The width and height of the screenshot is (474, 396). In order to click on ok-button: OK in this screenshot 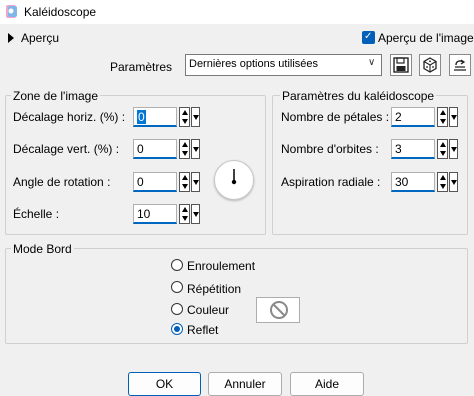, I will do `click(164, 384)`.